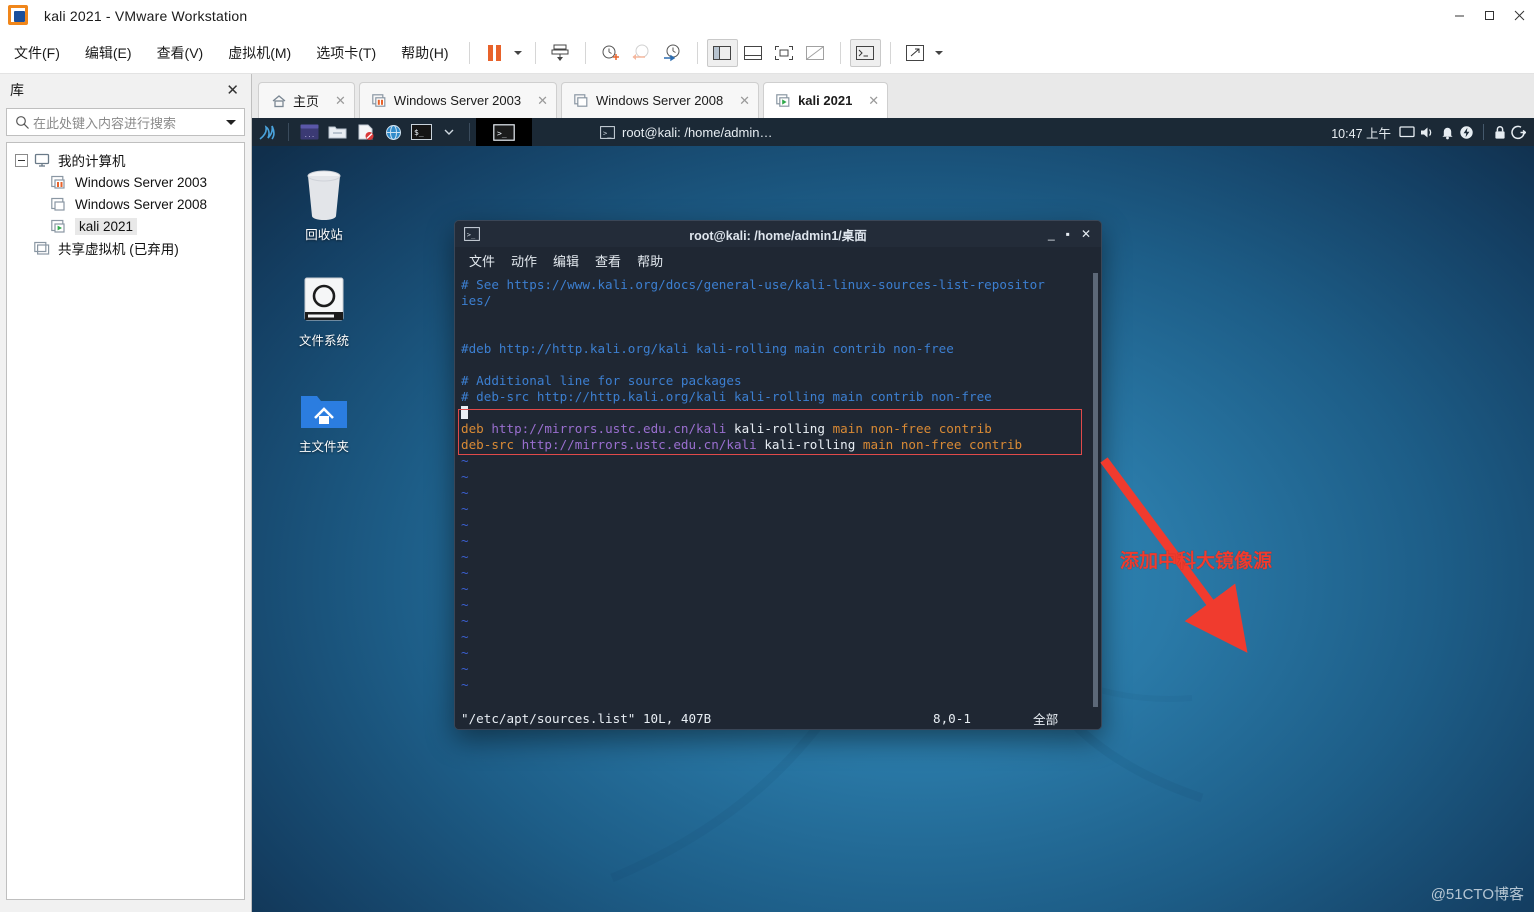  I want to click on desktop-icon-filesystem: 文件系统, so click(324, 309).